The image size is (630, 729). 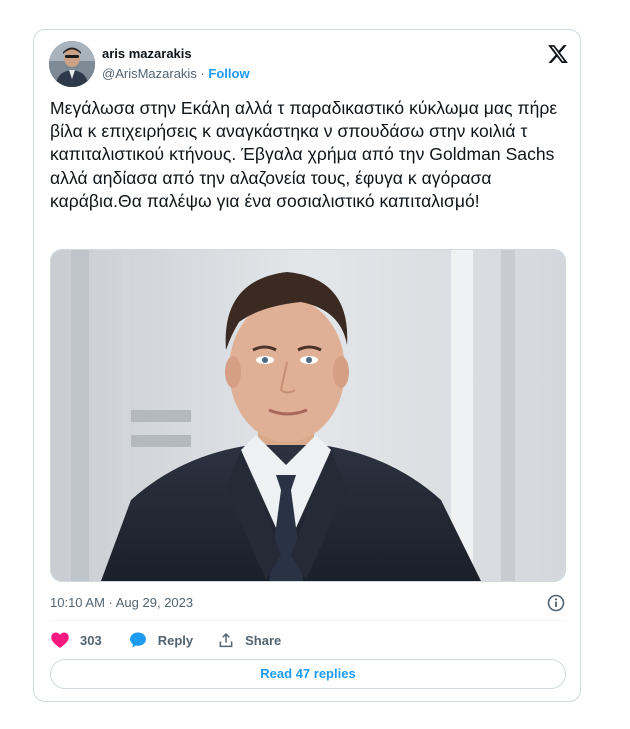 I want to click on timestamp-row: 10:10 AM · Aug 29, 2023, so click(x=308, y=603).